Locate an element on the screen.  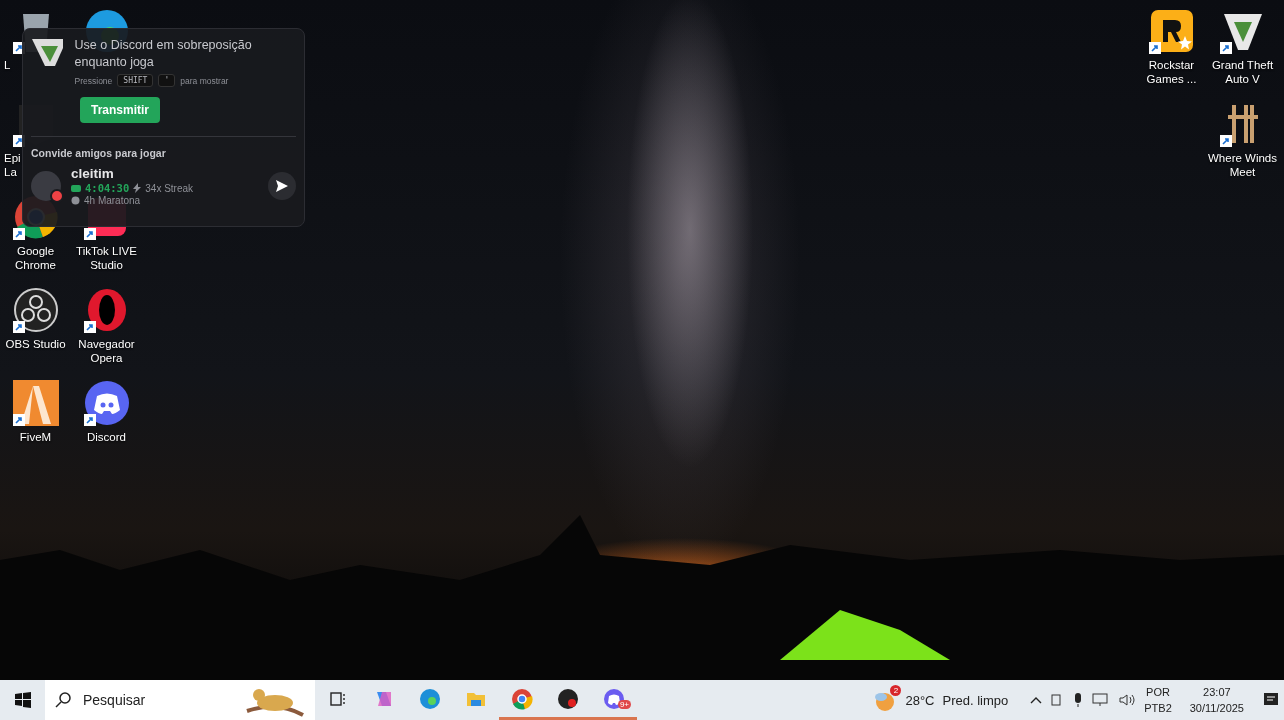
clock: 23:07 30/11/2025 is located at coordinates (1216, 700).